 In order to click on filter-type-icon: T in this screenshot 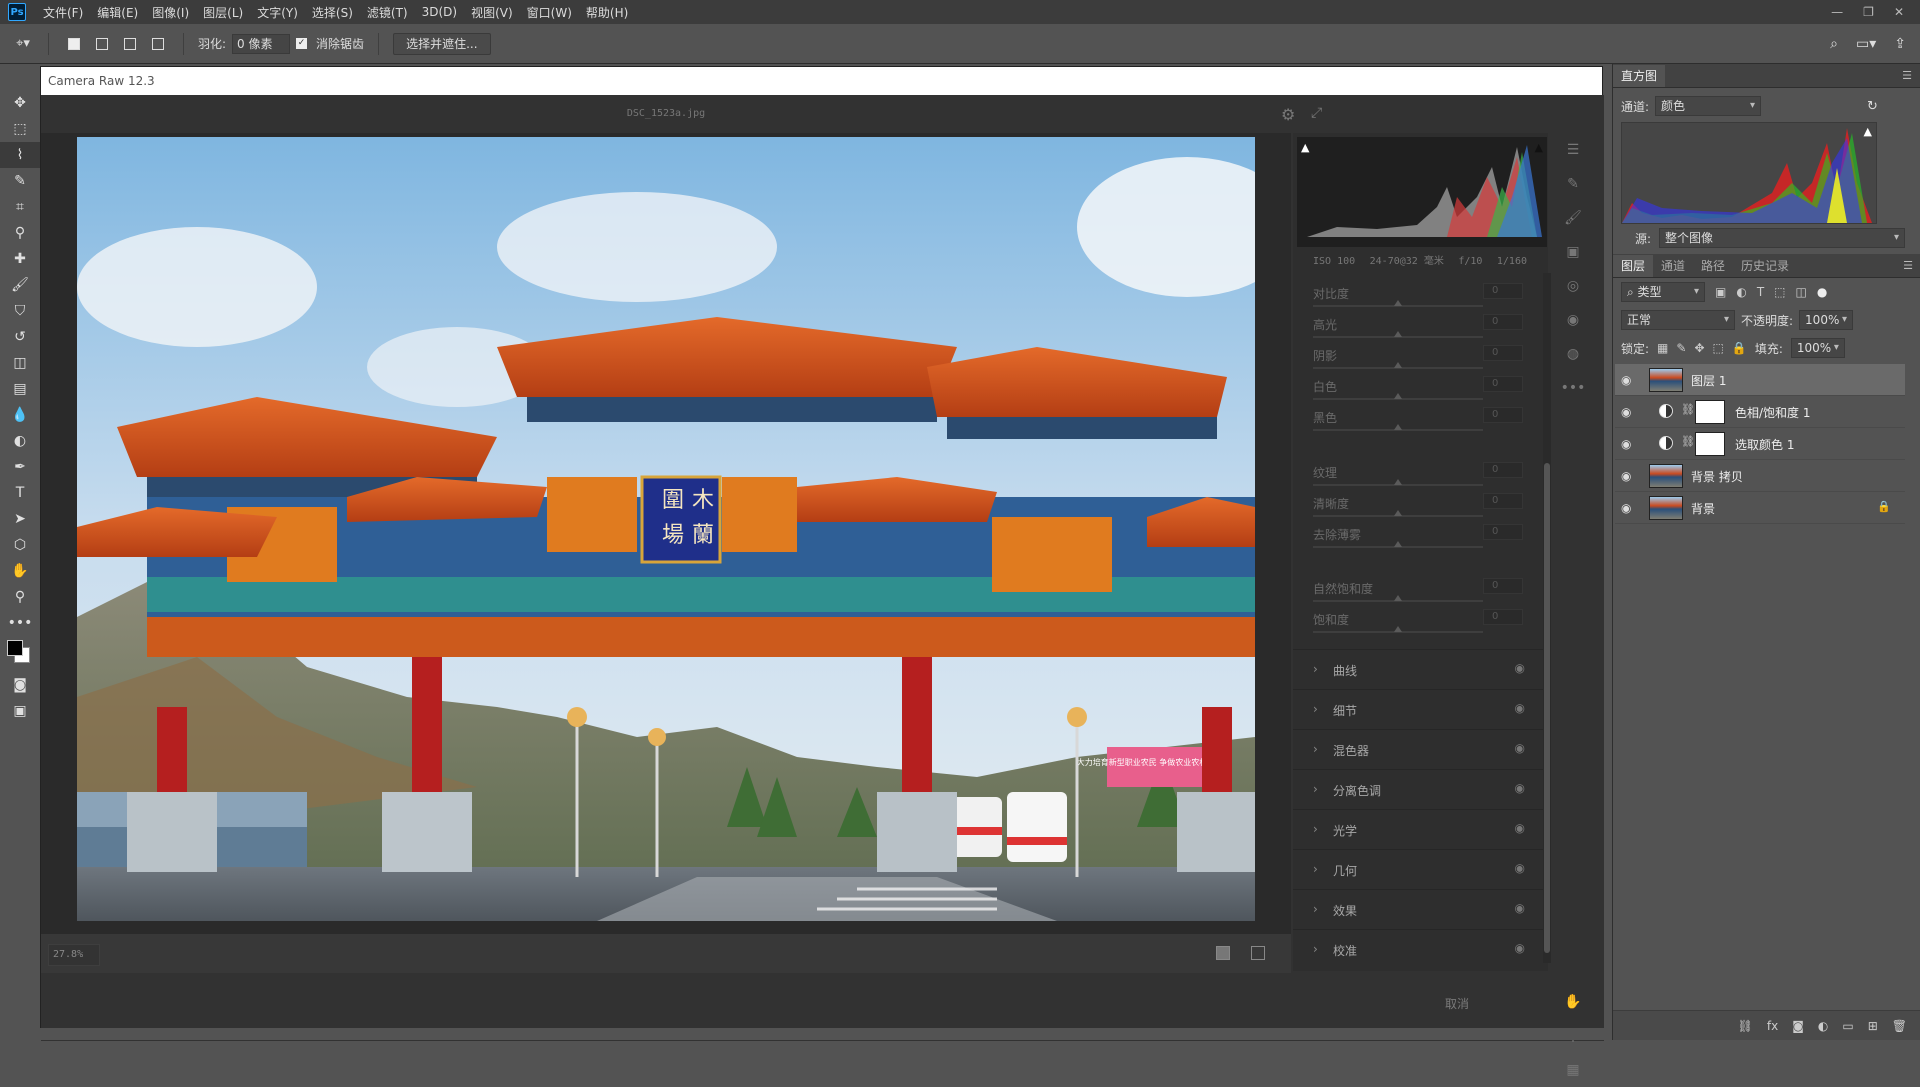, I will do `click(1760, 292)`.